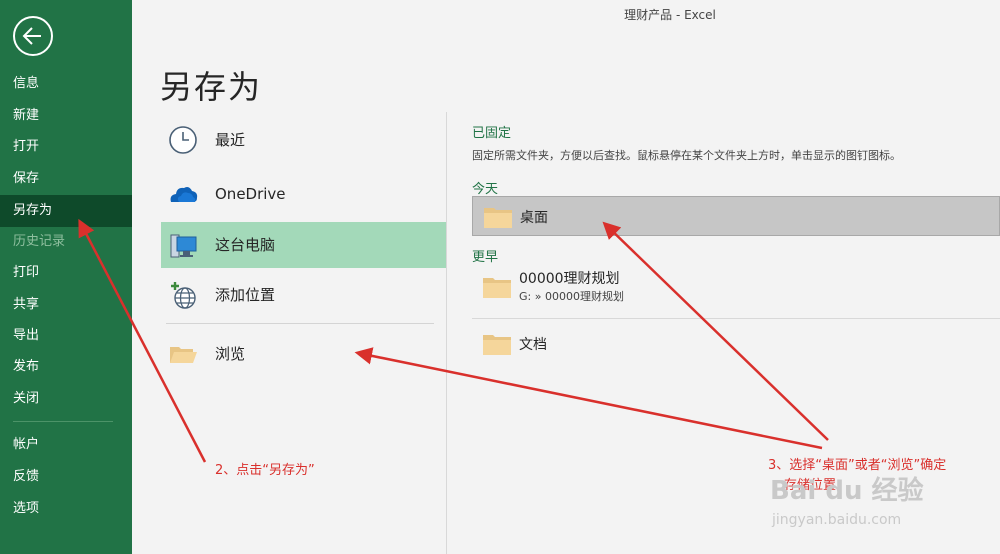  What do you see at coordinates (66, 211) in the screenshot?
I see `sidebar-item-save-as: 另存为` at bounding box center [66, 211].